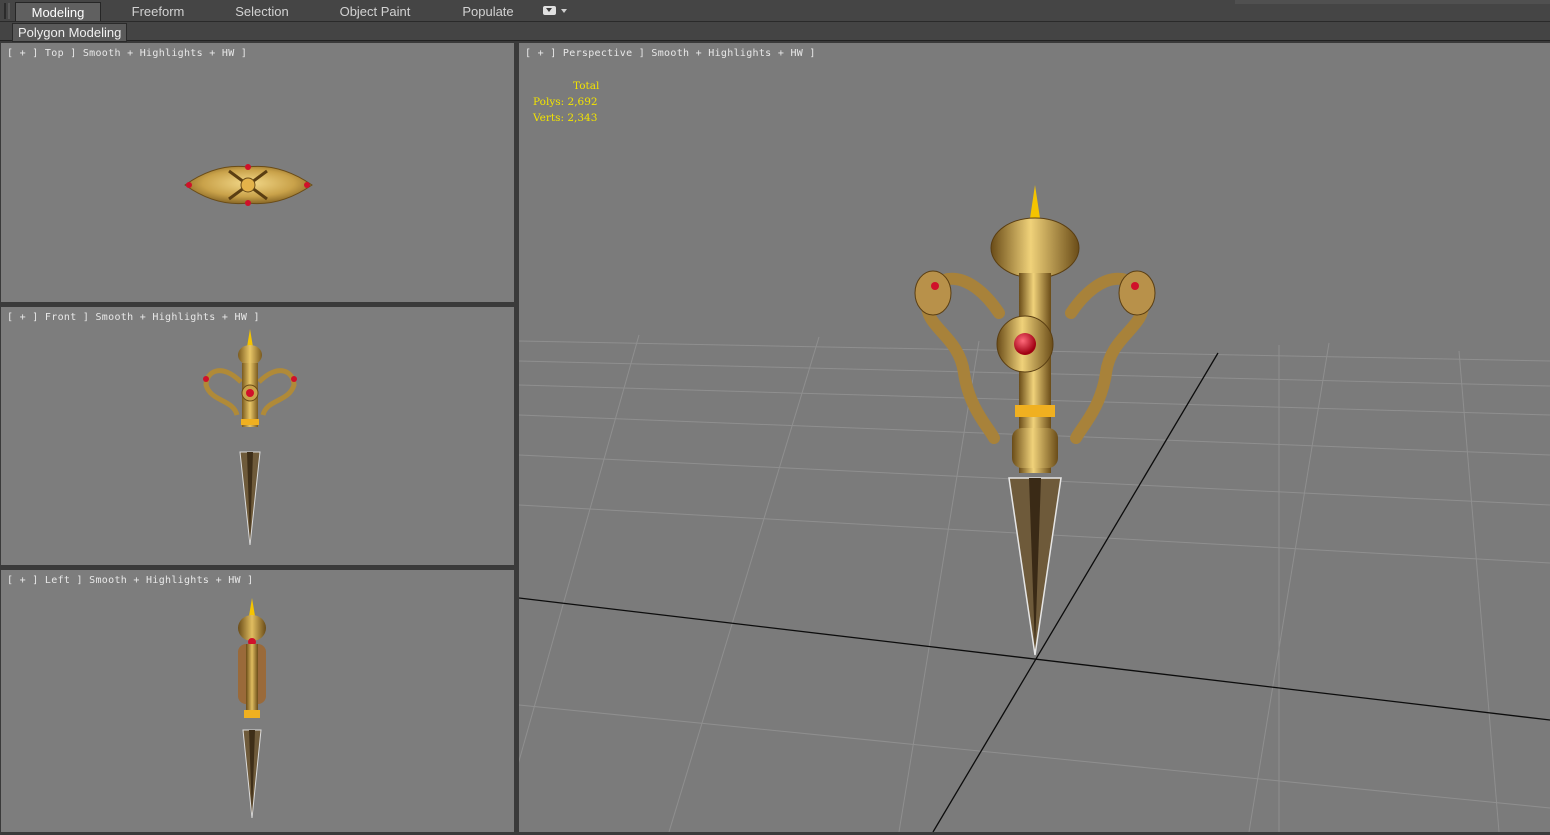 The width and height of the screenshot is (1550, 835). Describe the element at coordinates (250, 437) in the screenshot. I see `model-front-view` at that location.